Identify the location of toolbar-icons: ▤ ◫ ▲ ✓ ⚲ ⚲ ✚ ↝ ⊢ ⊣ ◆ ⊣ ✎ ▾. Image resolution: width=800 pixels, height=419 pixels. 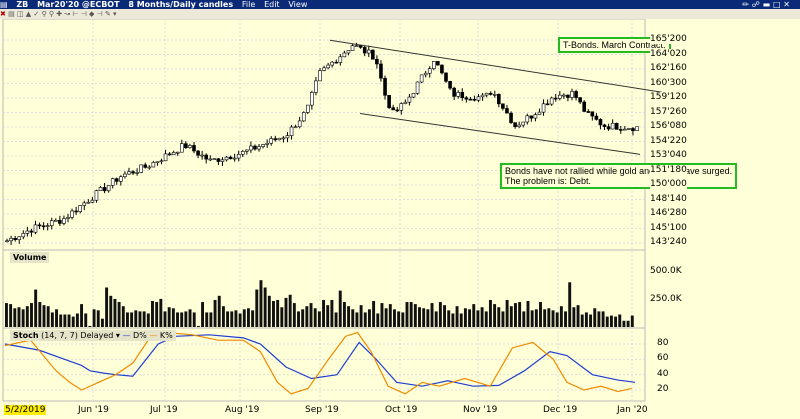
(62, 14).